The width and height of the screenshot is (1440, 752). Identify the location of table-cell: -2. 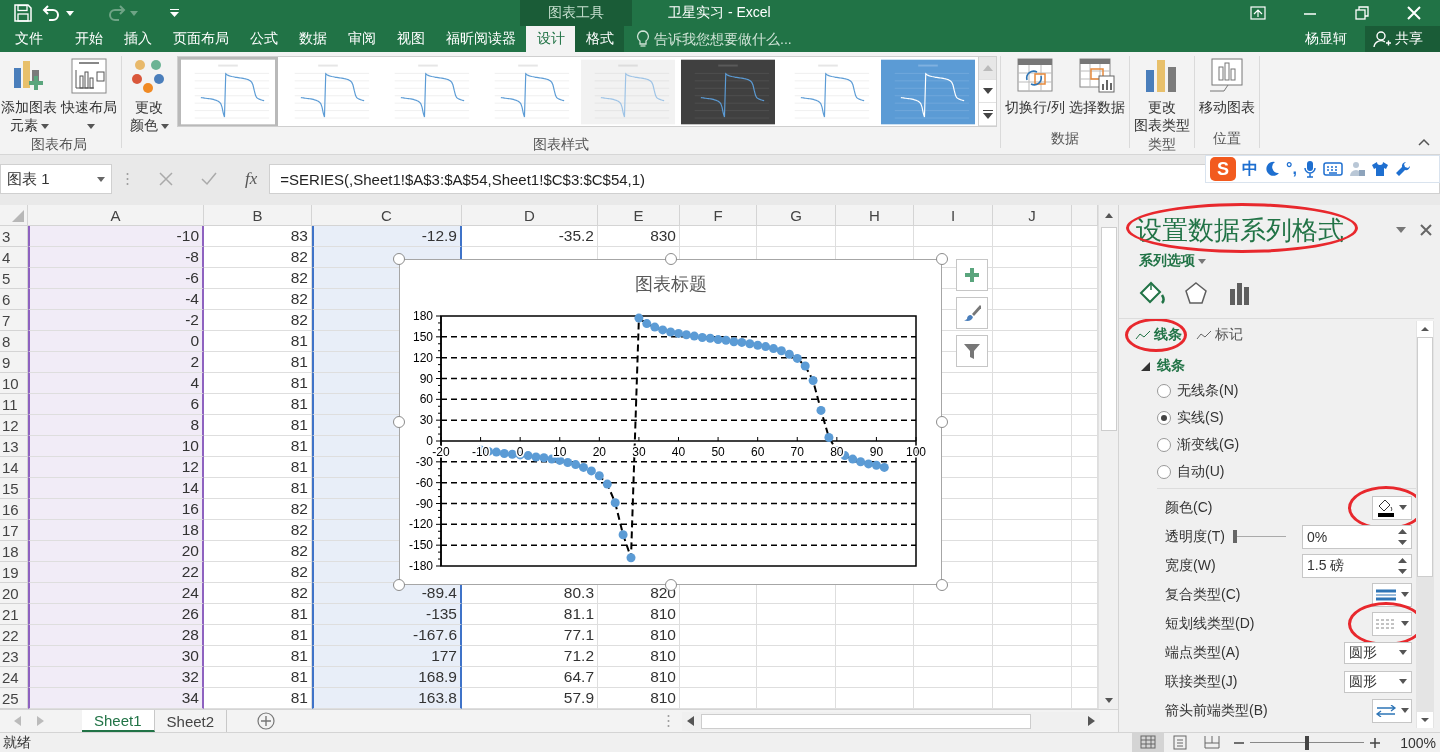
(116, 320).